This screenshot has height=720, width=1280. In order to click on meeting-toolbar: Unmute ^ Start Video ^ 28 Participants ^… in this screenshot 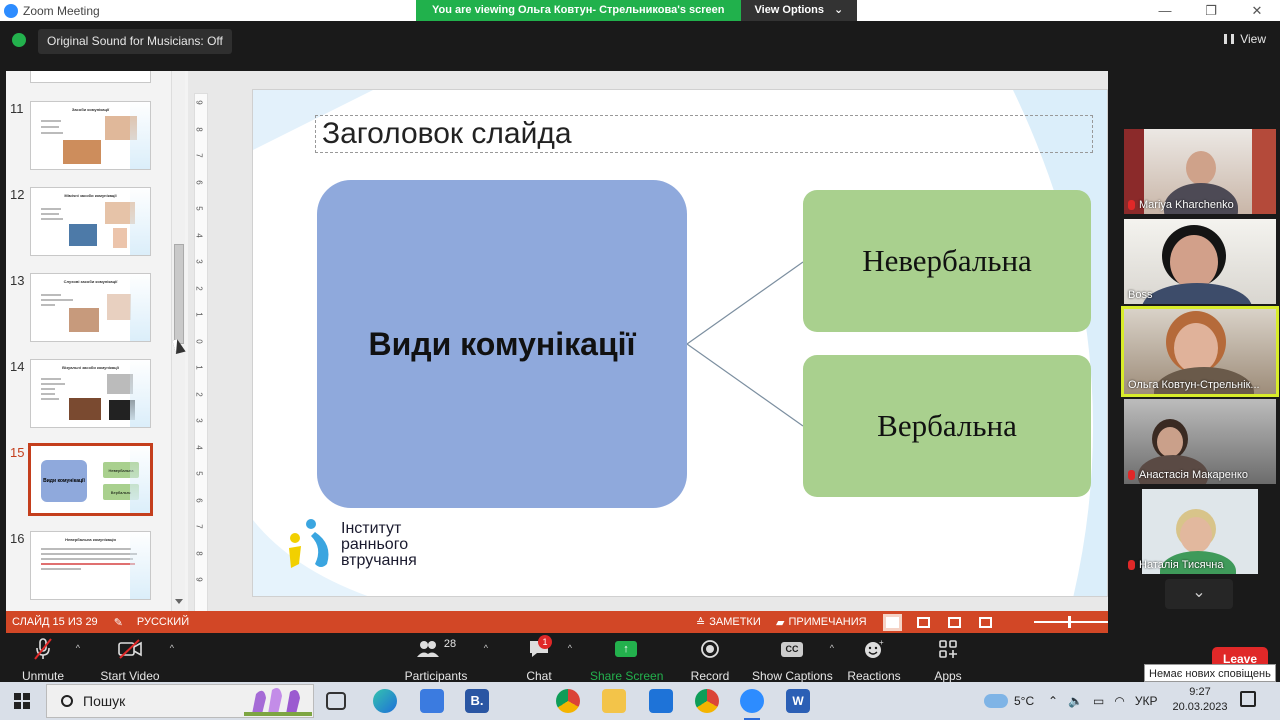, I will do `click(640, 658)`.